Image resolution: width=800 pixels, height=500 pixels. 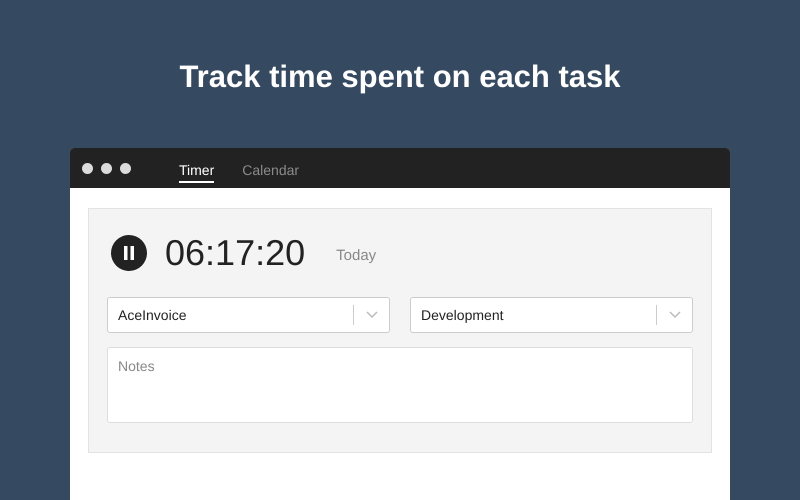 What do you see at coordinates (248, 315) in the screenshot?
I see `dropdown-select: AceInvoice` at bounding box center [248, 315].